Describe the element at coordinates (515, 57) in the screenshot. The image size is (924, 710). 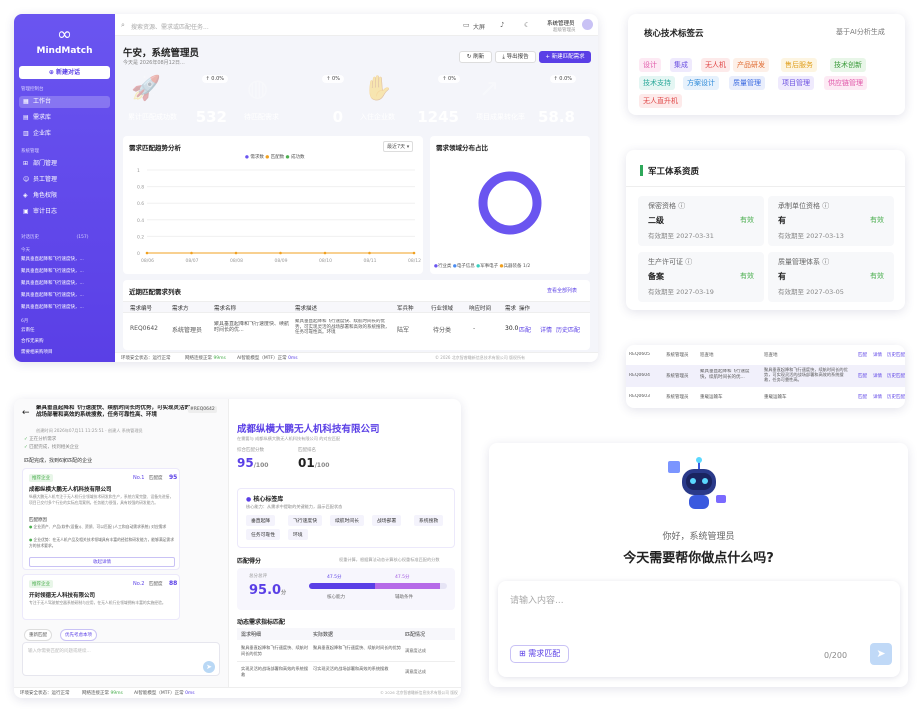
I see `export-button: ⤓ 导出报告` at that location.